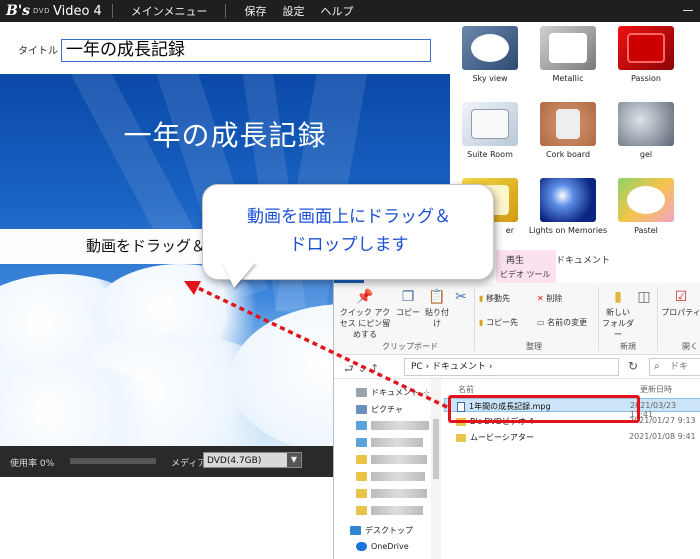  Describe the element at coordinates (361, 369) in the screenshot. I see `nav-arrows-icon: ⮐ ⌄ ↑` at that location.